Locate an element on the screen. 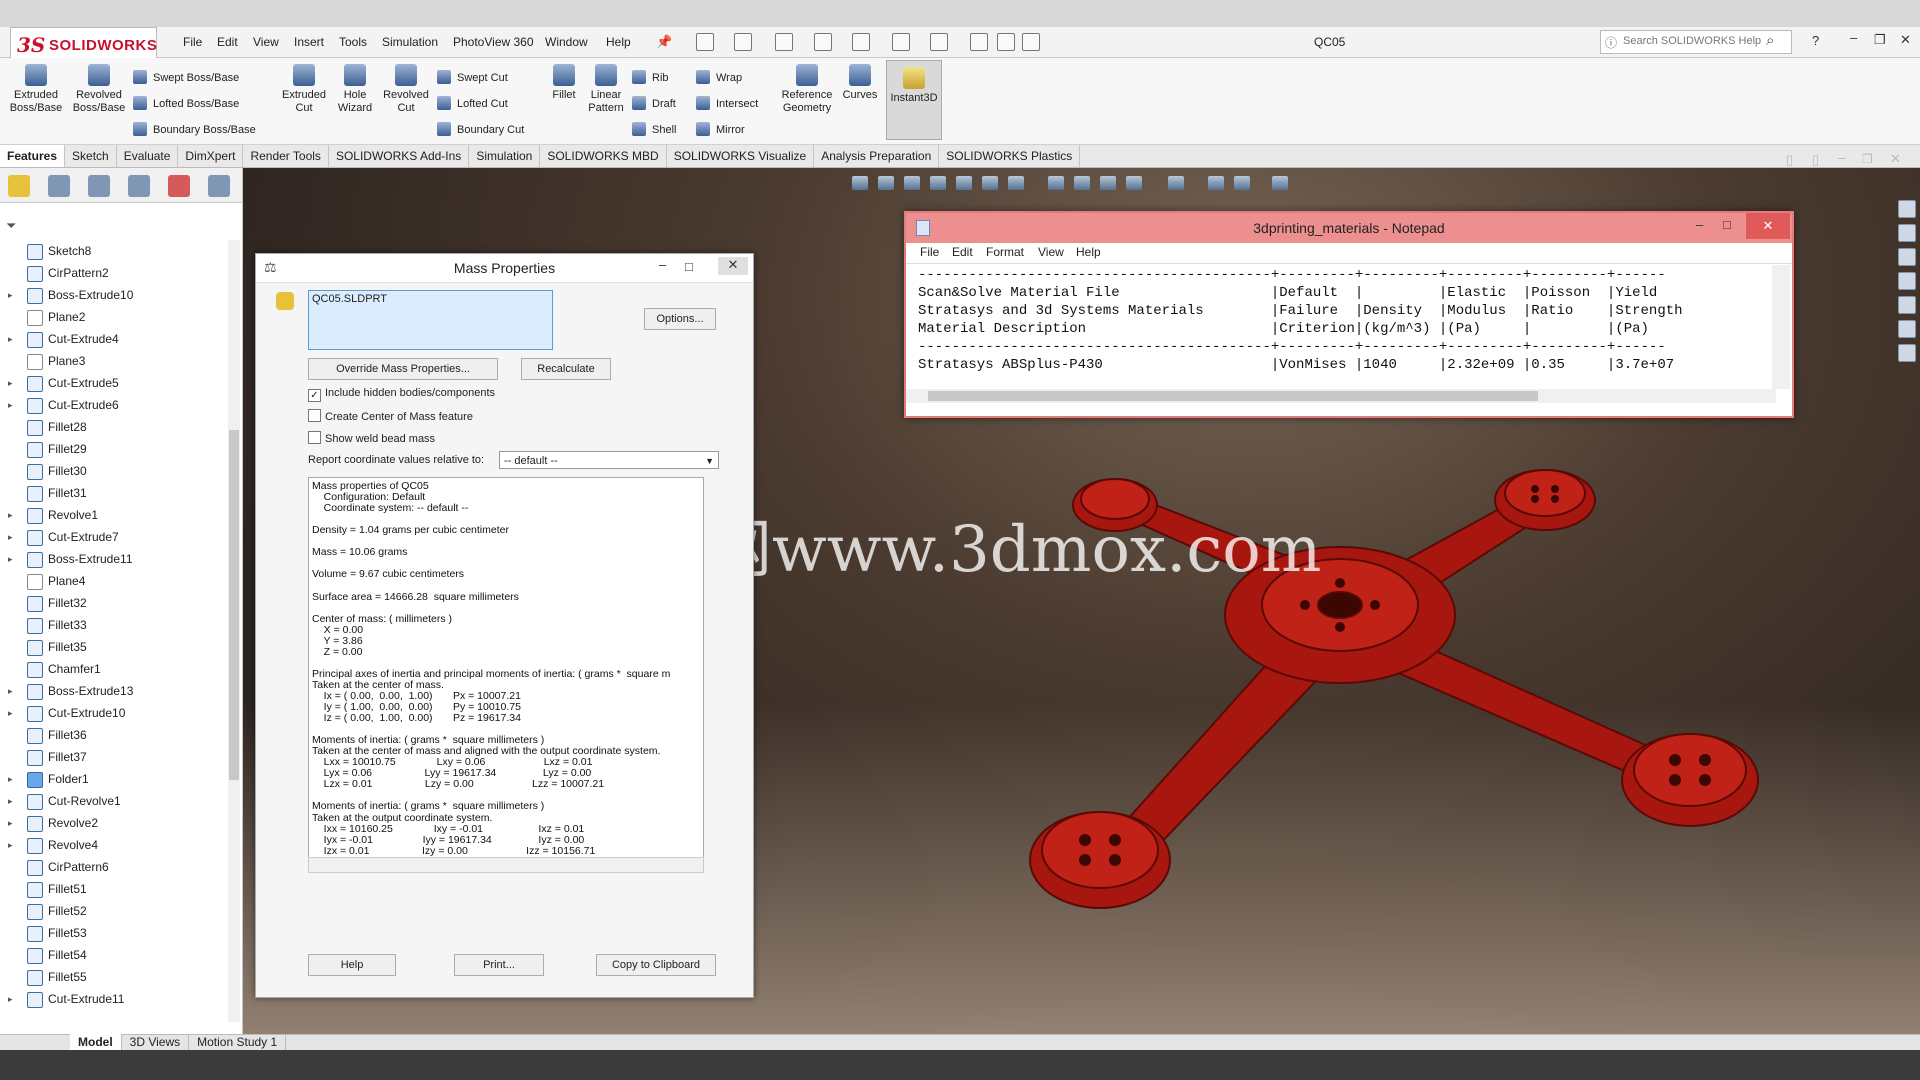  tab-plastics: SOLIDWORKS Plastics is located at coordinates (1010, 156).